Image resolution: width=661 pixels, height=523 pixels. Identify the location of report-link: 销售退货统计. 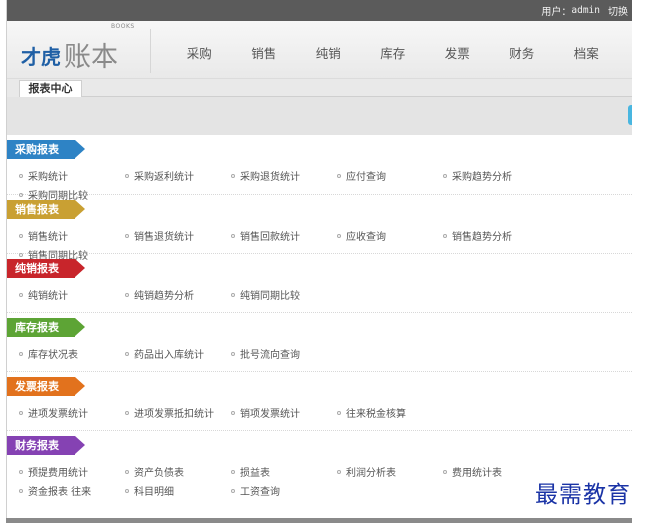
(178, 237).